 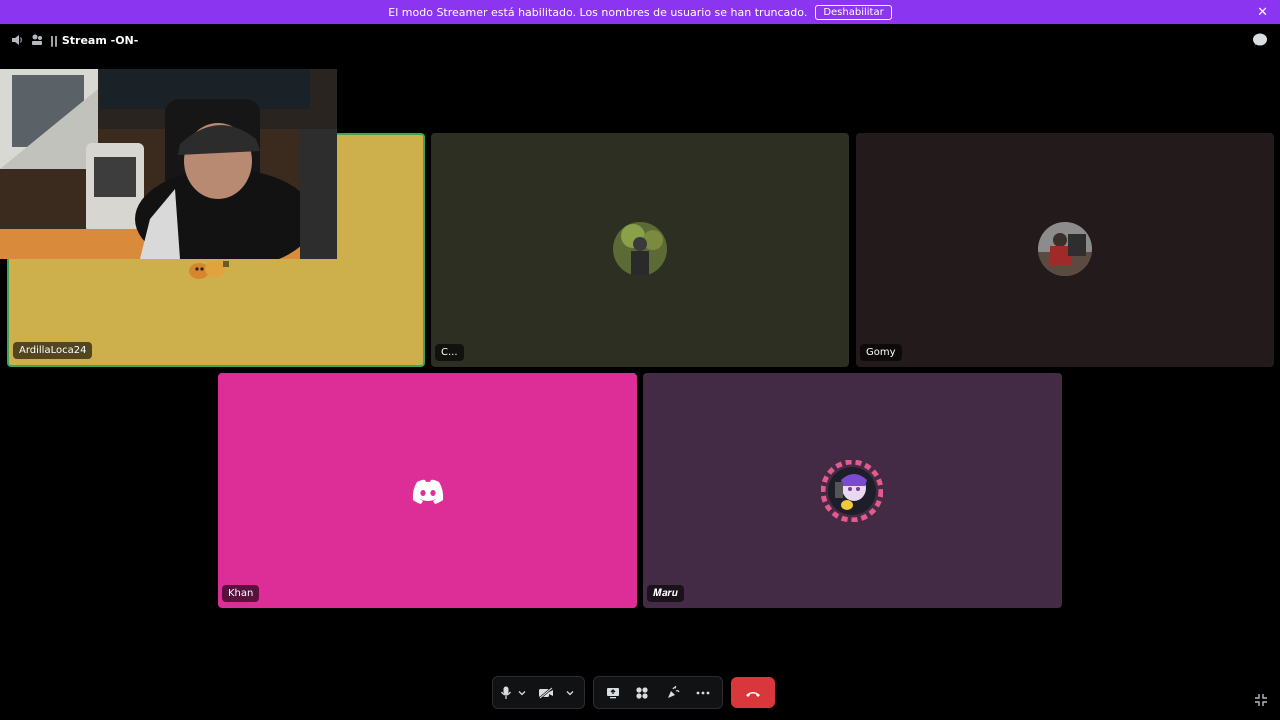 I want to click on participant-name: 𝑴𝒂𝒓𝒖, so click(x=665, y=593).